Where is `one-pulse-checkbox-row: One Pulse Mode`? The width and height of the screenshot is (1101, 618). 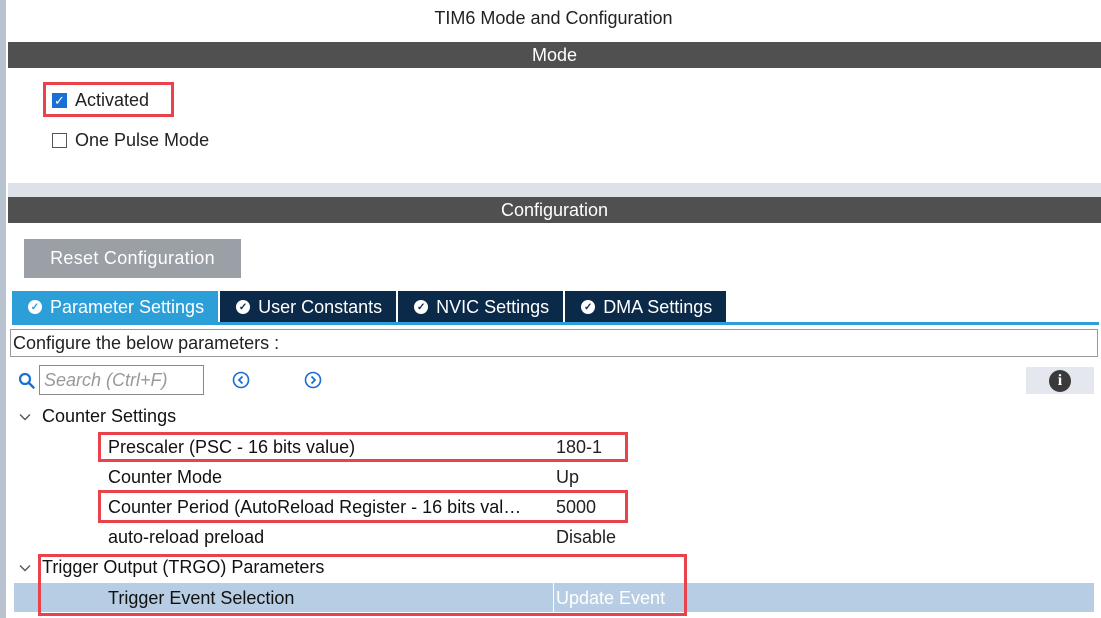 one-pulse-checkbox-row: One Pulse Mode is located at coordinates (130, 140).